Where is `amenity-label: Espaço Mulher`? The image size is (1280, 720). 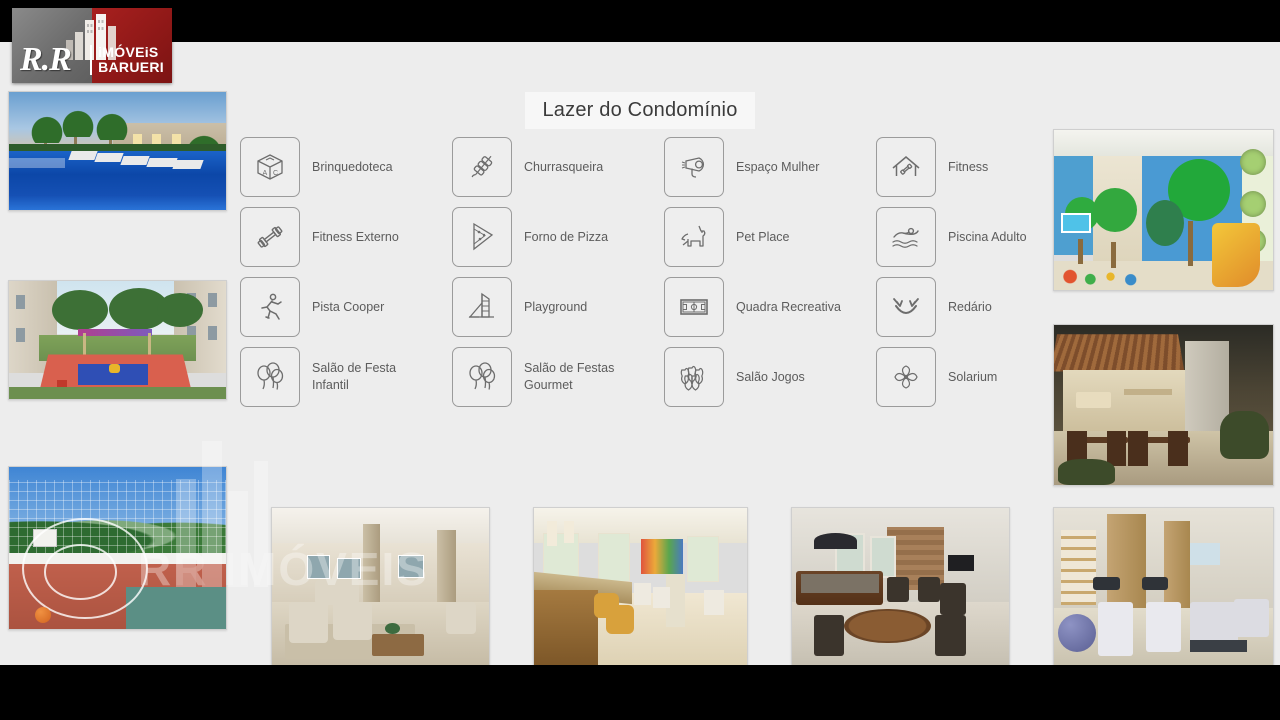
amenity-label: Espaço Mulher is located at coordinates (778, 166).